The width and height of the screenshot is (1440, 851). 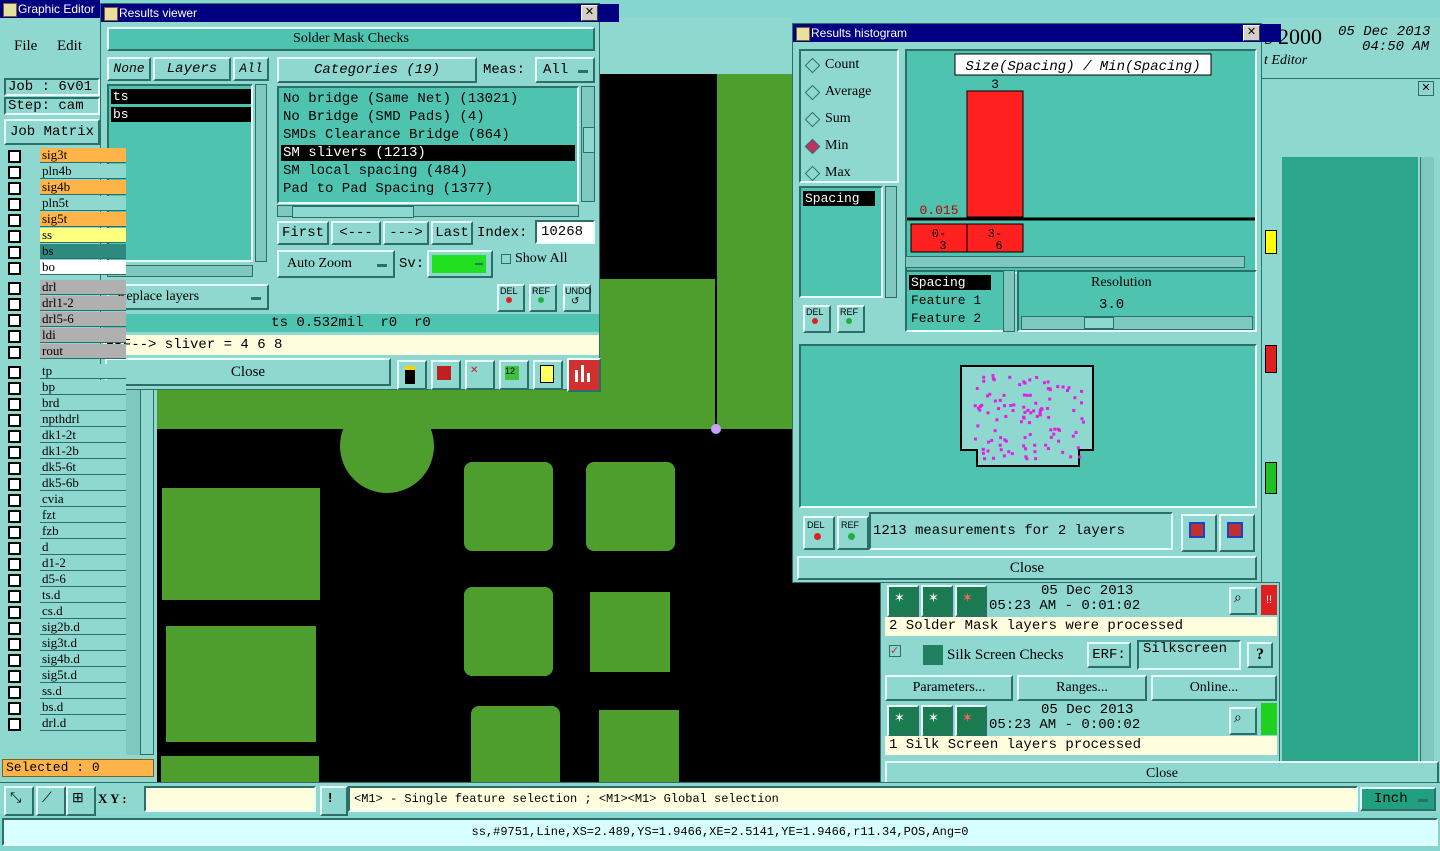 I want to click on layer-name: fzb, so click(x=83, y=531).